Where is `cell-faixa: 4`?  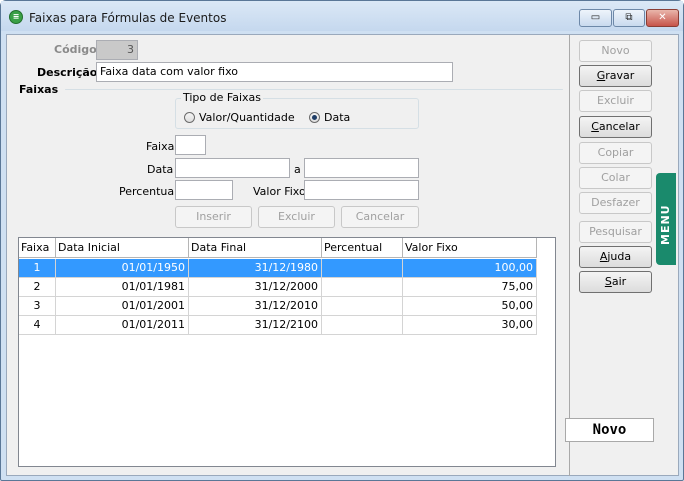 cell-faixa: 4 is located at coordinates (37, 325).